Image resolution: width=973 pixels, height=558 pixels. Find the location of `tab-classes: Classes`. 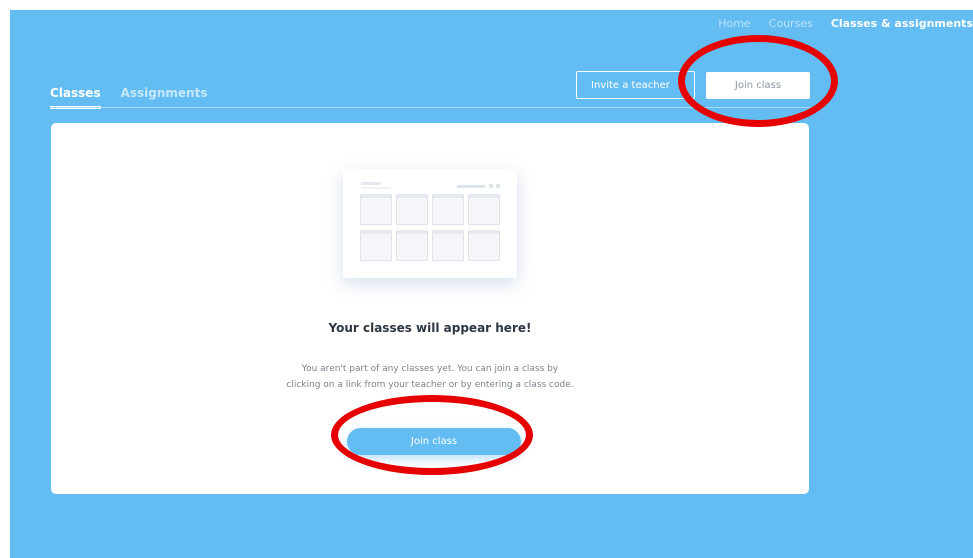

tab-classes: Classes is located at coordinates (75, 97).